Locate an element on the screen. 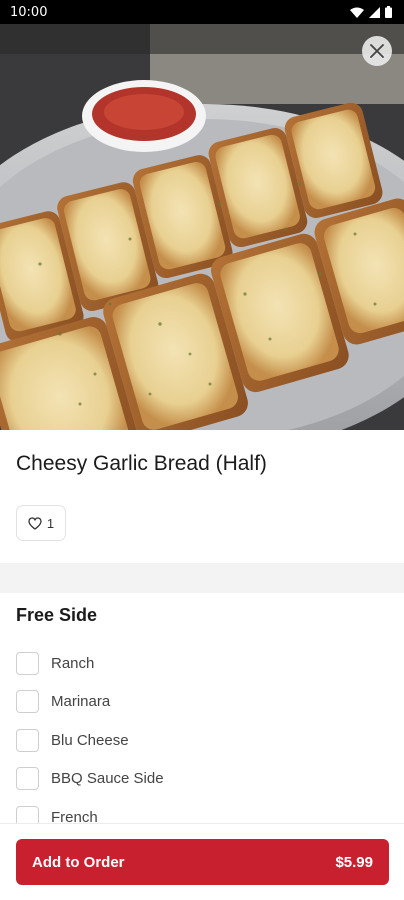 The width and height of the screenshot is (404, 900). option-label: Marinara is located at coordinates (81, 701).